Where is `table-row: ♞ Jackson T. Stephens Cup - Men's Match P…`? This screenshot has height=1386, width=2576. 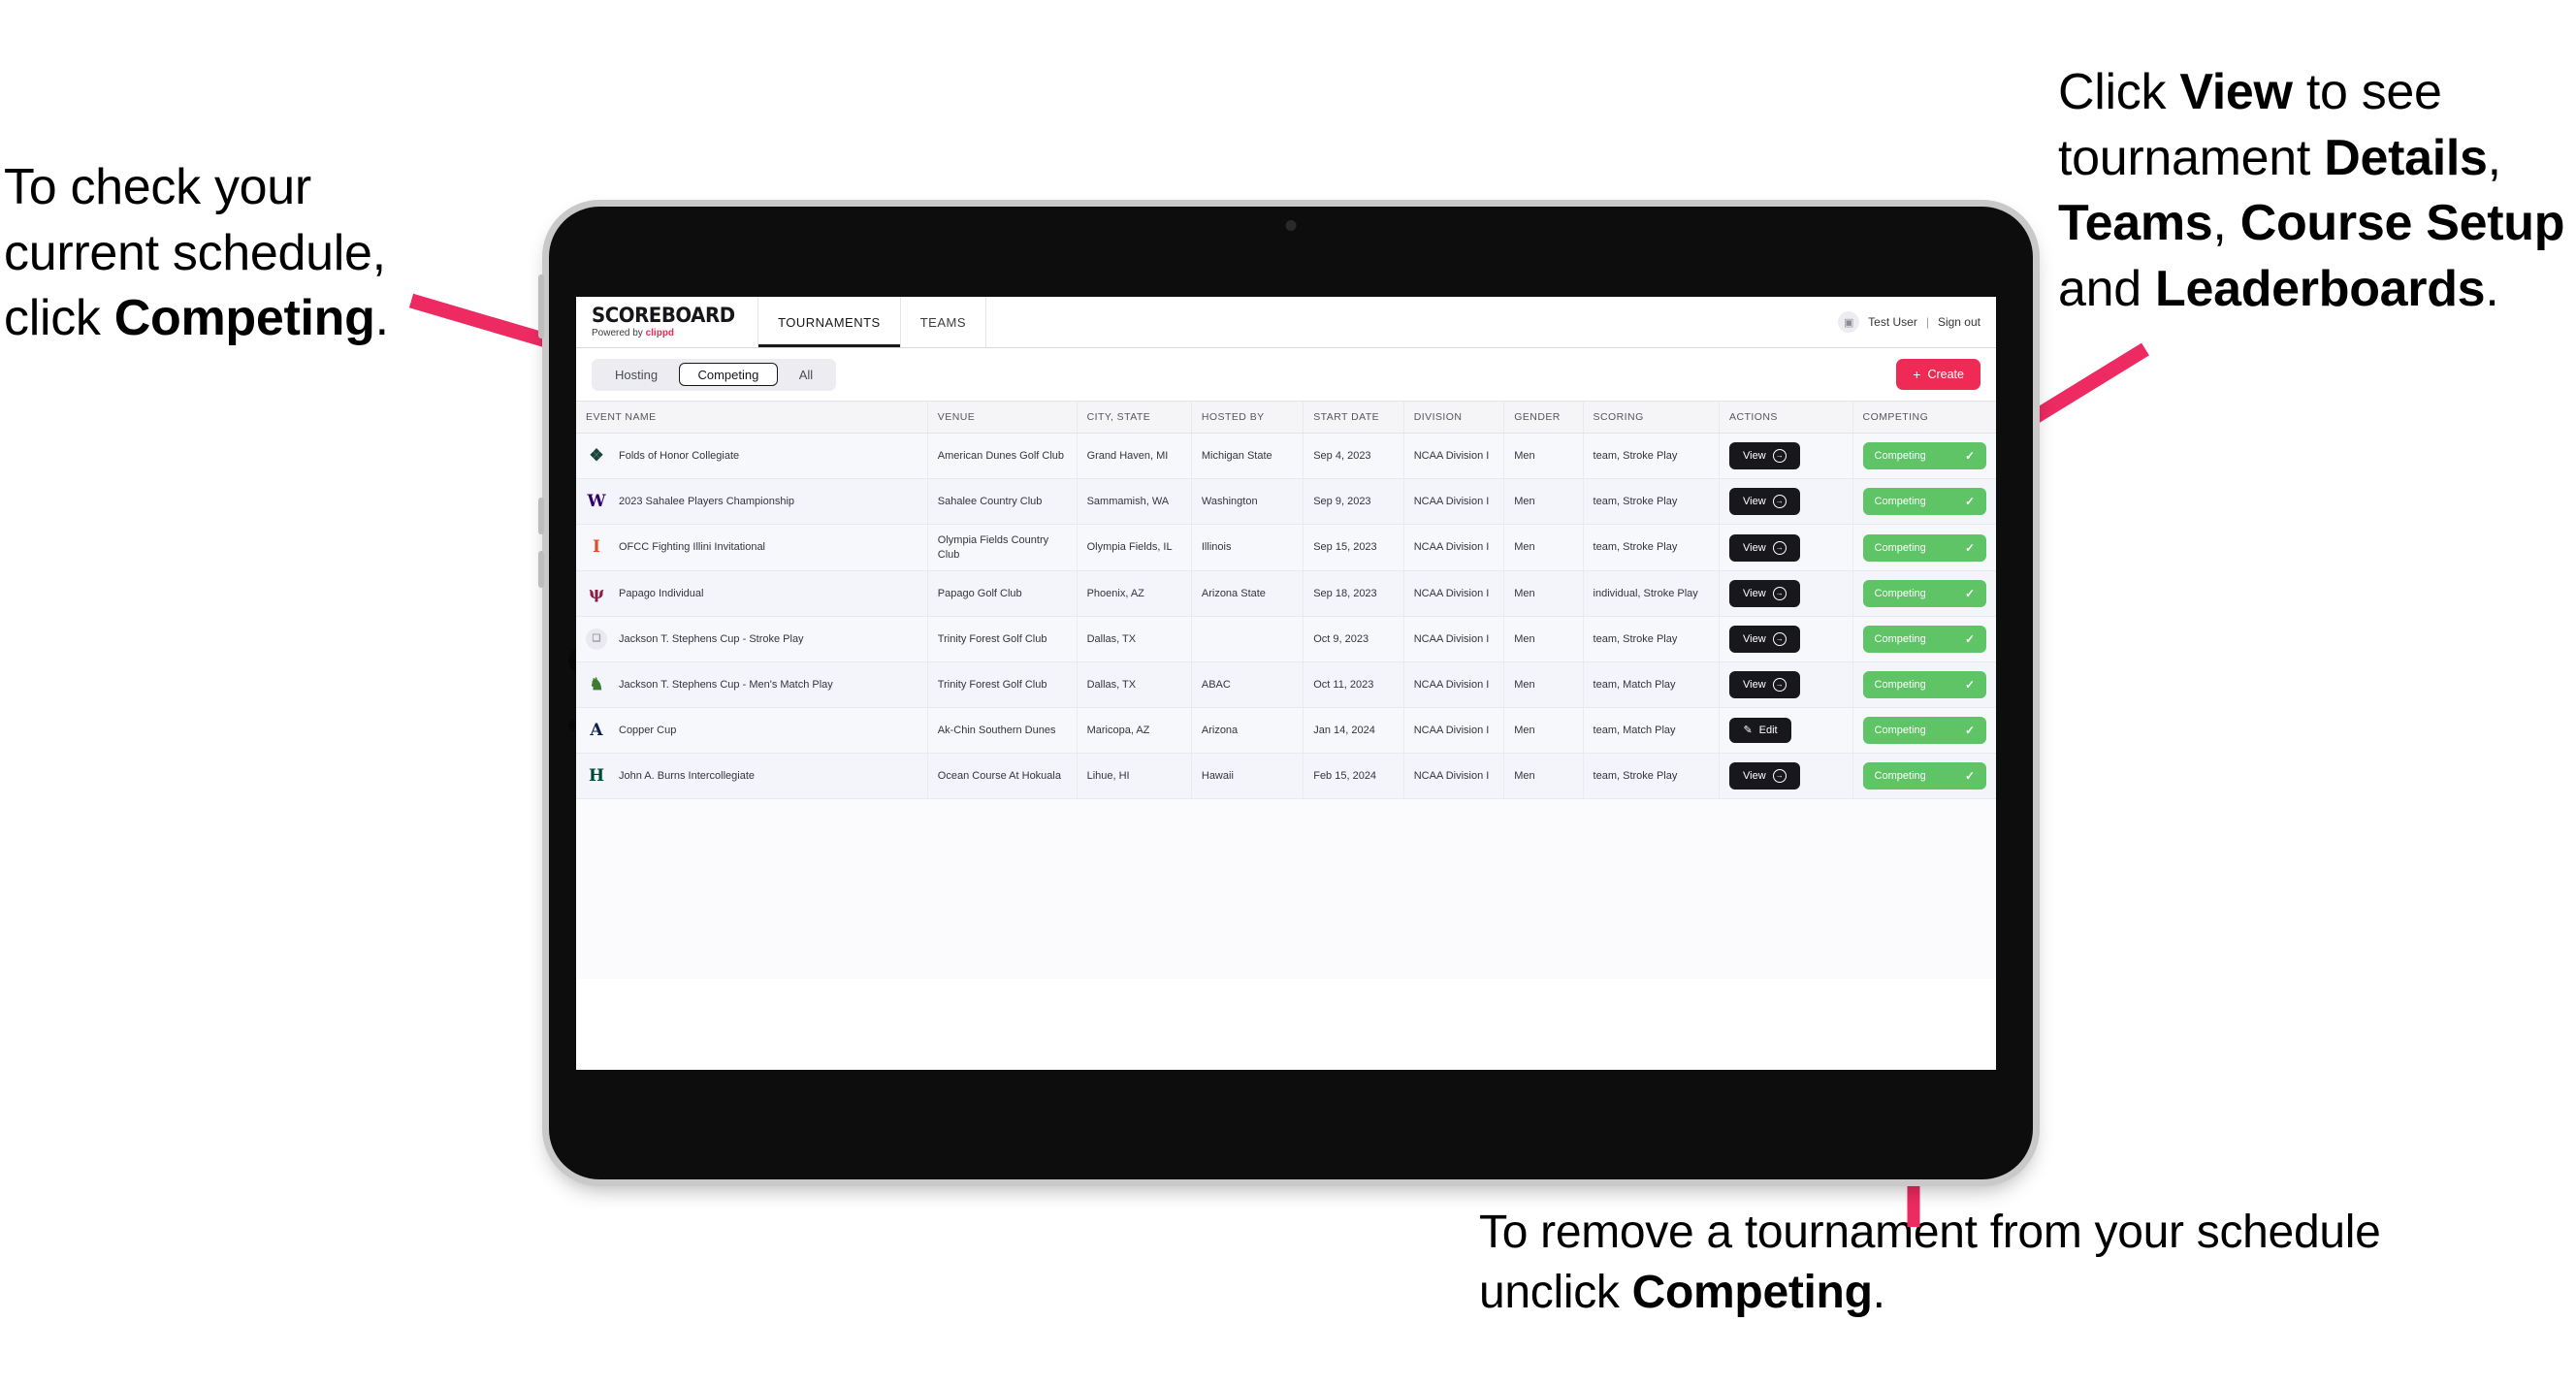 table-row: ♞ Jackson T. Stephens Cup - Men's Match P… is located at coordinates (1286, 685).